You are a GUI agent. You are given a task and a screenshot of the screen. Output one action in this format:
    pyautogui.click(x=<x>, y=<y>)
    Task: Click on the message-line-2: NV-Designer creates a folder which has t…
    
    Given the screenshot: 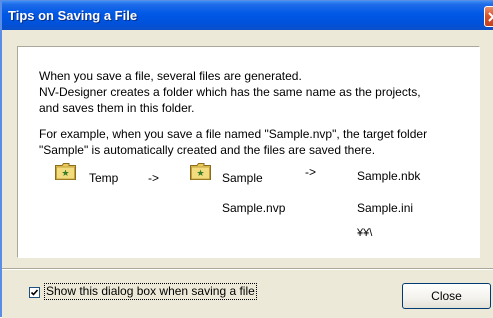 What is the action you would take?
    pyautogui.click(x=230, y=92)
    